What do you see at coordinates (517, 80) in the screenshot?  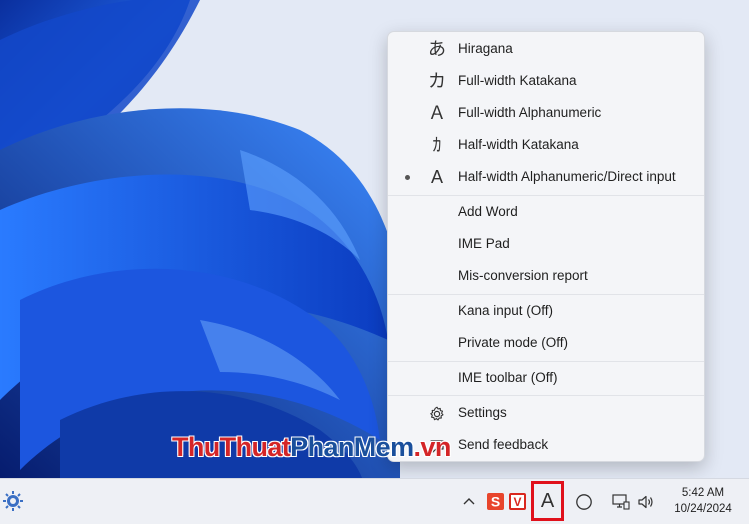 I see `menu-item-label: Full-width Katakana` at bounding box center [517, 80].